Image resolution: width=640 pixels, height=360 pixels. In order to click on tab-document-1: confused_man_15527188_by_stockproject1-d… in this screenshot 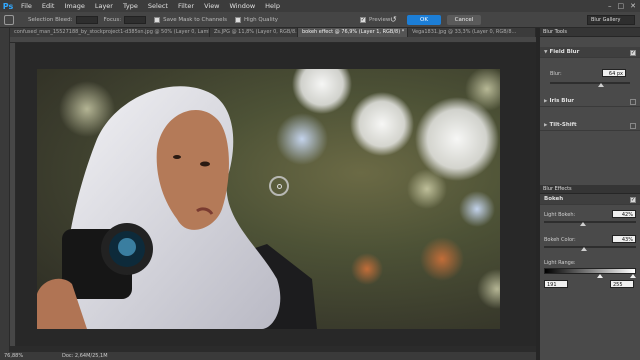, I will do `click(110, 32)`.